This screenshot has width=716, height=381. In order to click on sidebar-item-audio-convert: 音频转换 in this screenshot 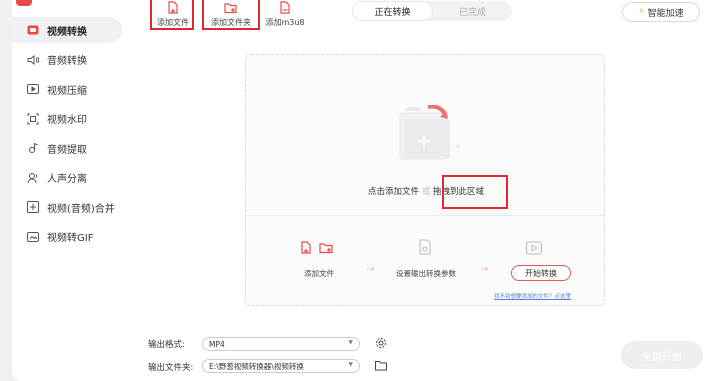, I will do `click(73, 60)`.